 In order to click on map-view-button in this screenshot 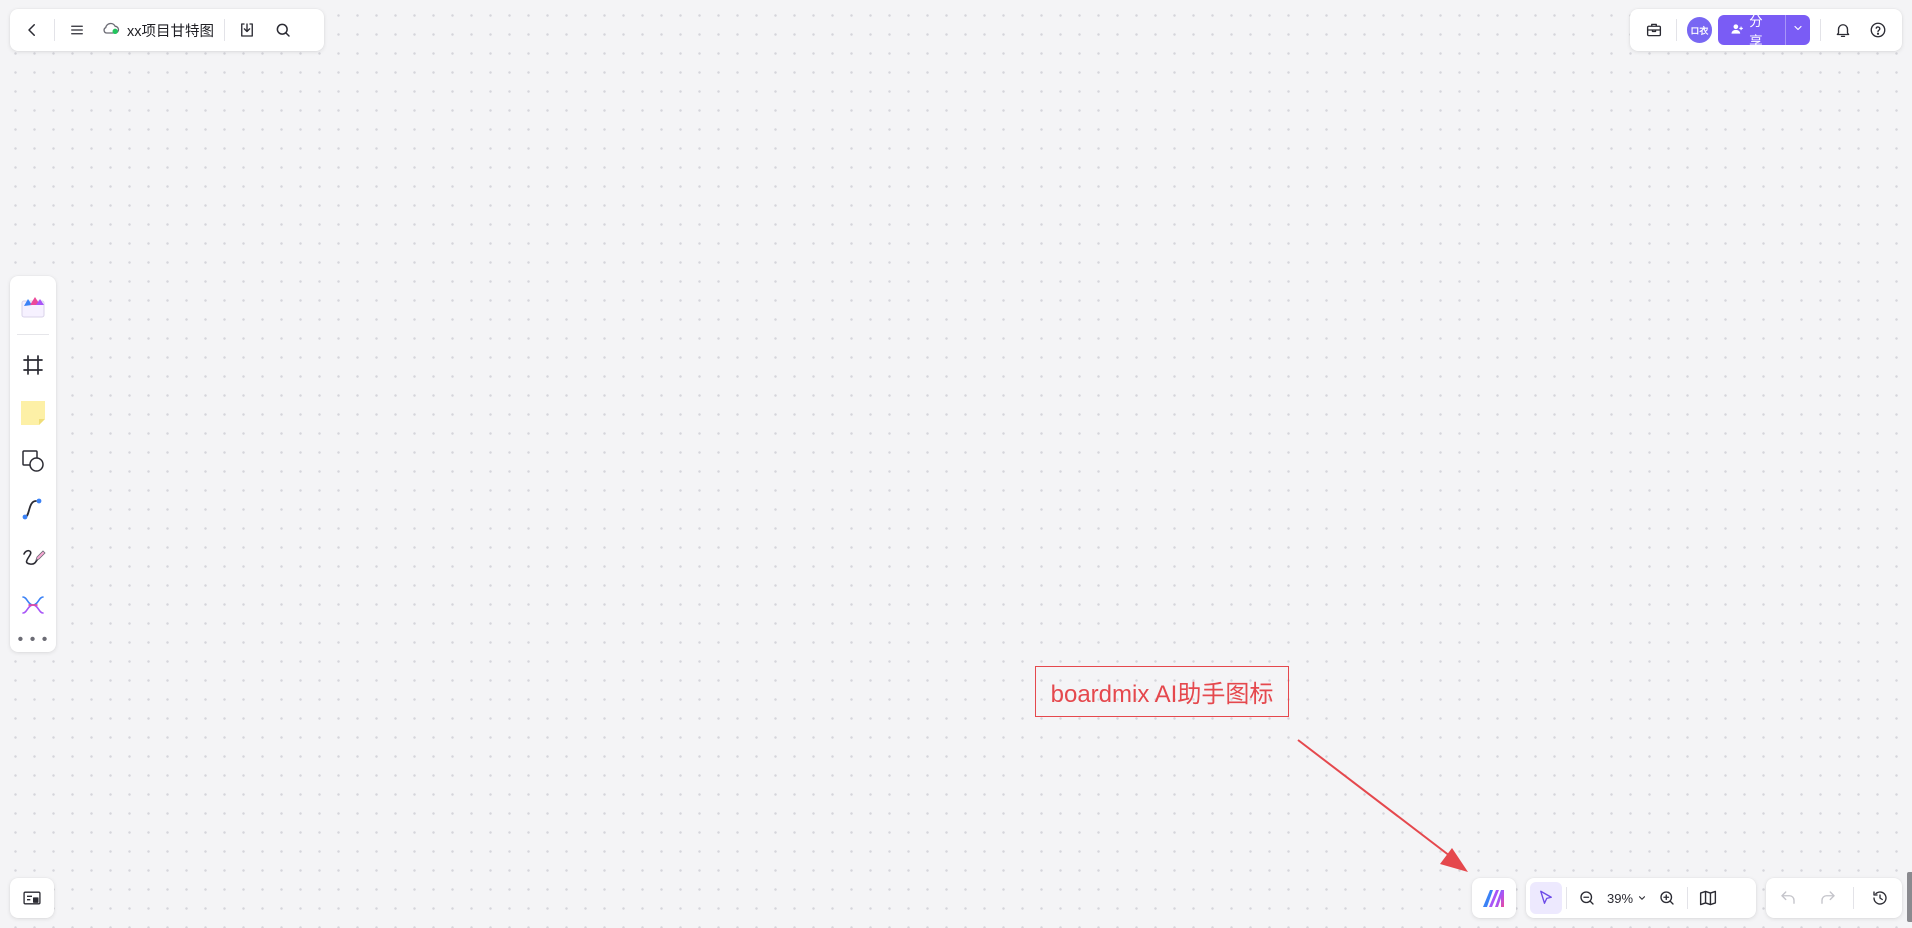, I will do `click(1708, 898)`.